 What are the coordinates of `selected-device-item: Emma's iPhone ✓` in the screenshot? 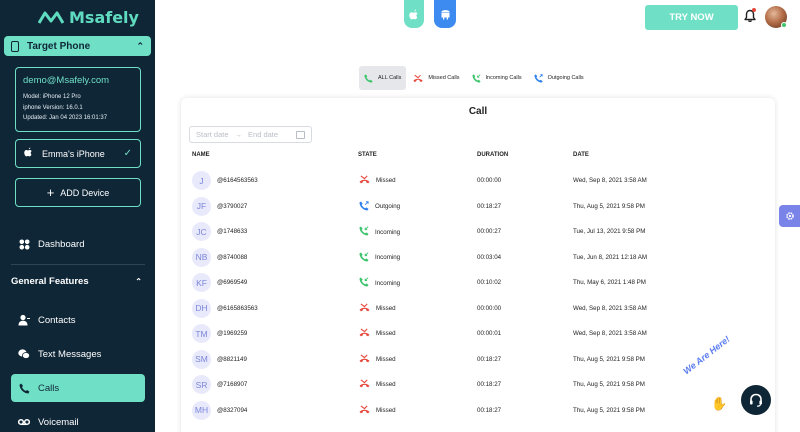 It's located at (78, 153).